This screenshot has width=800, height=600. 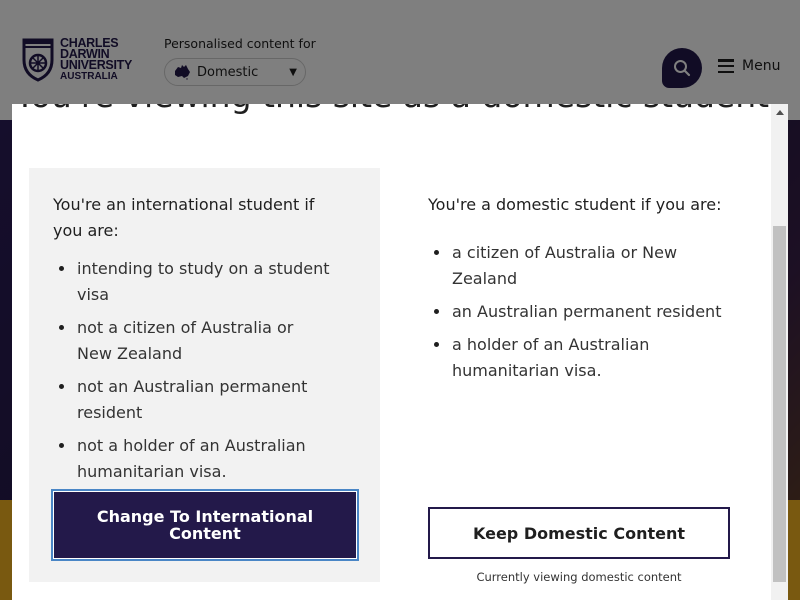 What do you see at coordinates (193, 282) in the screenshot?
I see `list-item: intending to study on a student visa` at bounding box center [193, 282].